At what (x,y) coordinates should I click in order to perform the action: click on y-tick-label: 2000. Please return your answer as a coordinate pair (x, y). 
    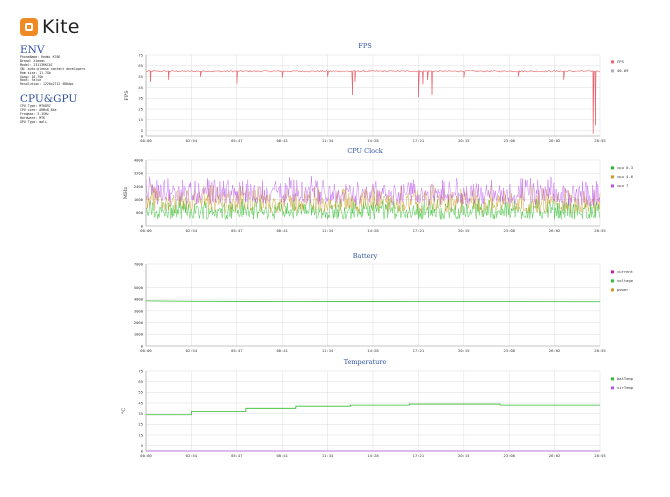
    Looking at the image, I should click on (139, 322).